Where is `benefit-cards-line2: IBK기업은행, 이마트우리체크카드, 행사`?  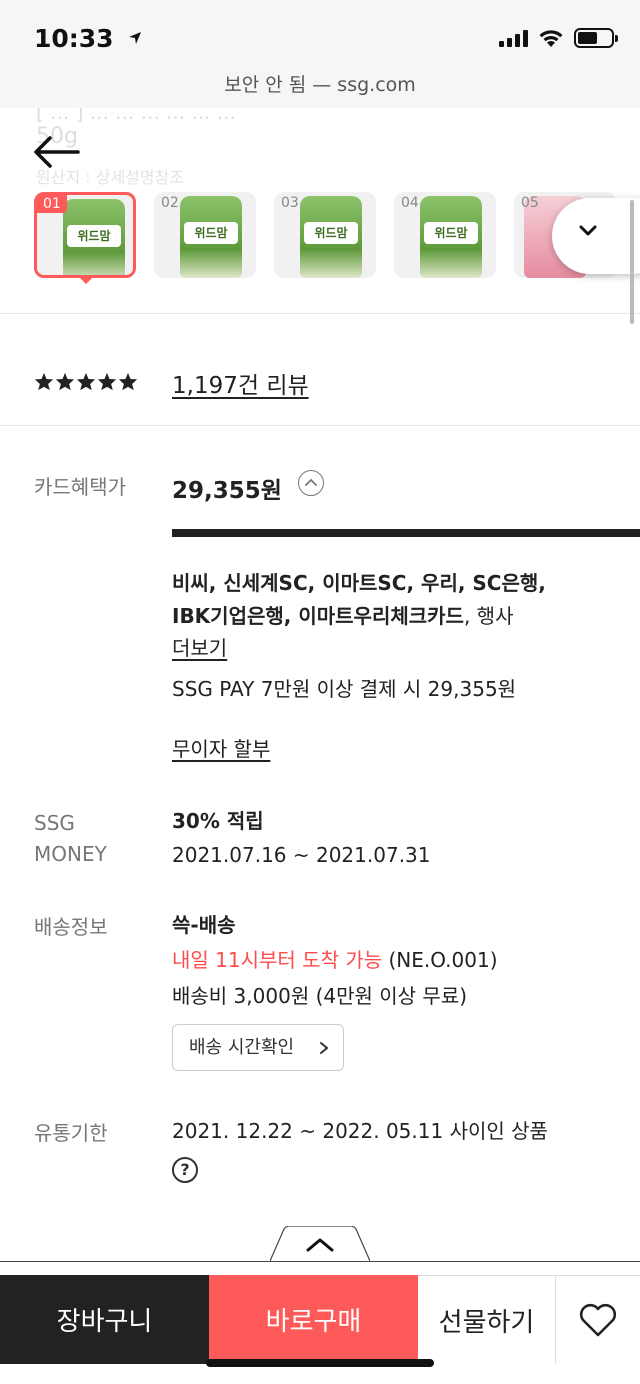 benefit-cards-line2: IBK기업은행, 이마트우리체크카드, 행사 is located at coordinates (342, 616).